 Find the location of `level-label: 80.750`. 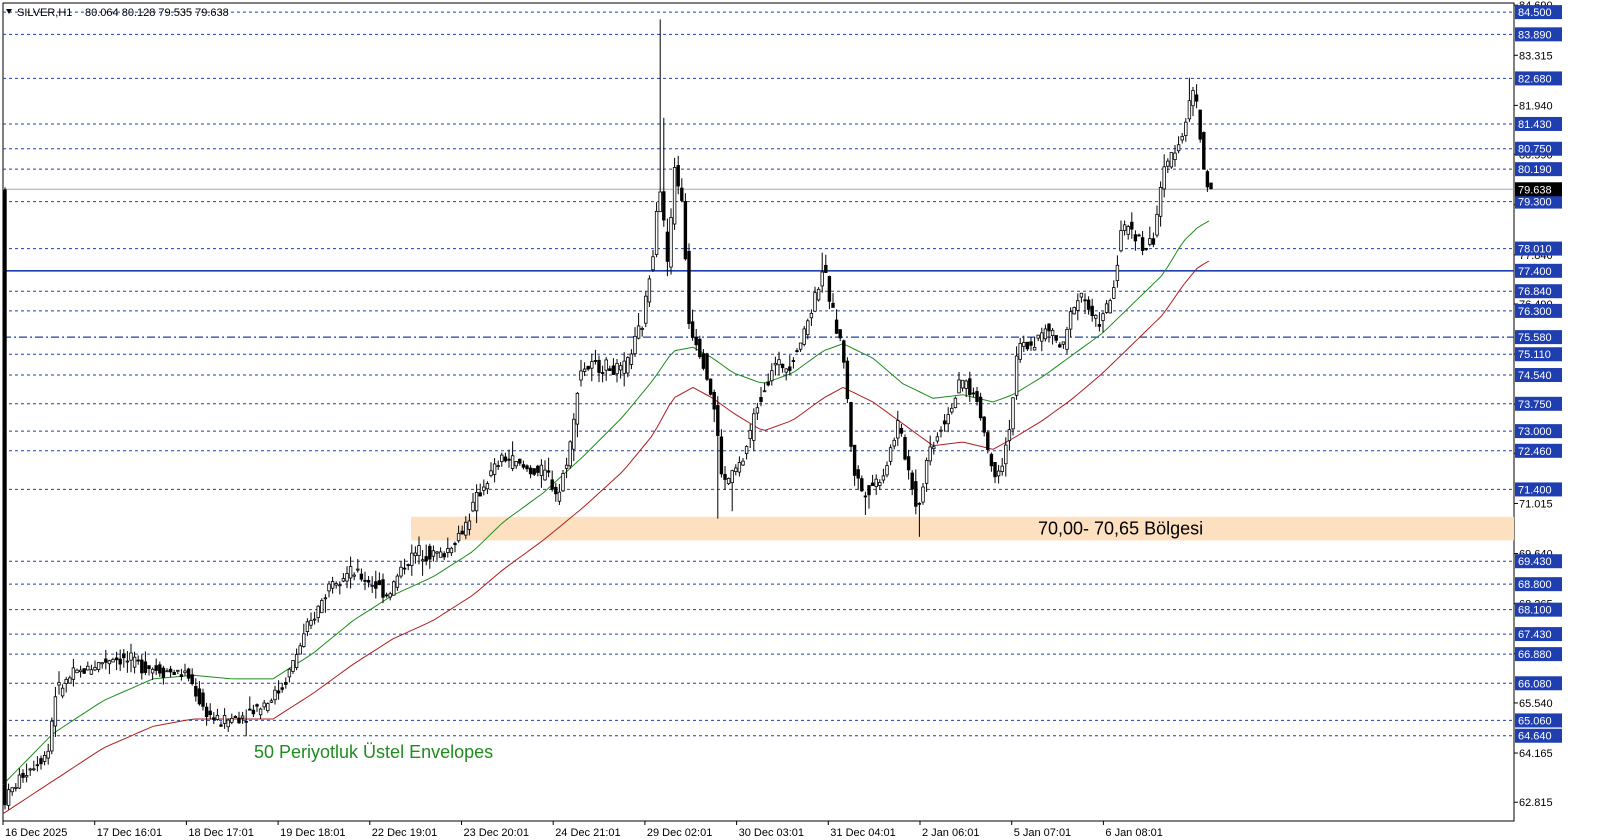

level-label: 80.750 is located at coordinates (1538, 148).